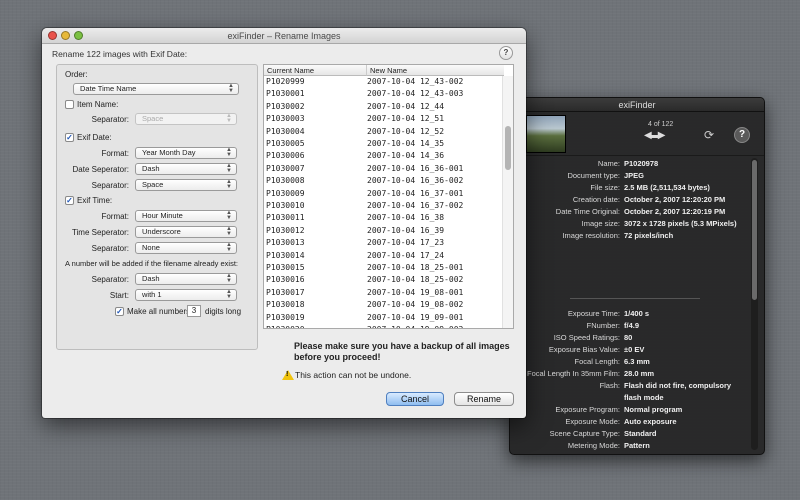 This screenshot has height=500, width=800. Describe the element at coordinates (285, 243) in the screenshot. I see `current-name-cell: P1030013` at that location.